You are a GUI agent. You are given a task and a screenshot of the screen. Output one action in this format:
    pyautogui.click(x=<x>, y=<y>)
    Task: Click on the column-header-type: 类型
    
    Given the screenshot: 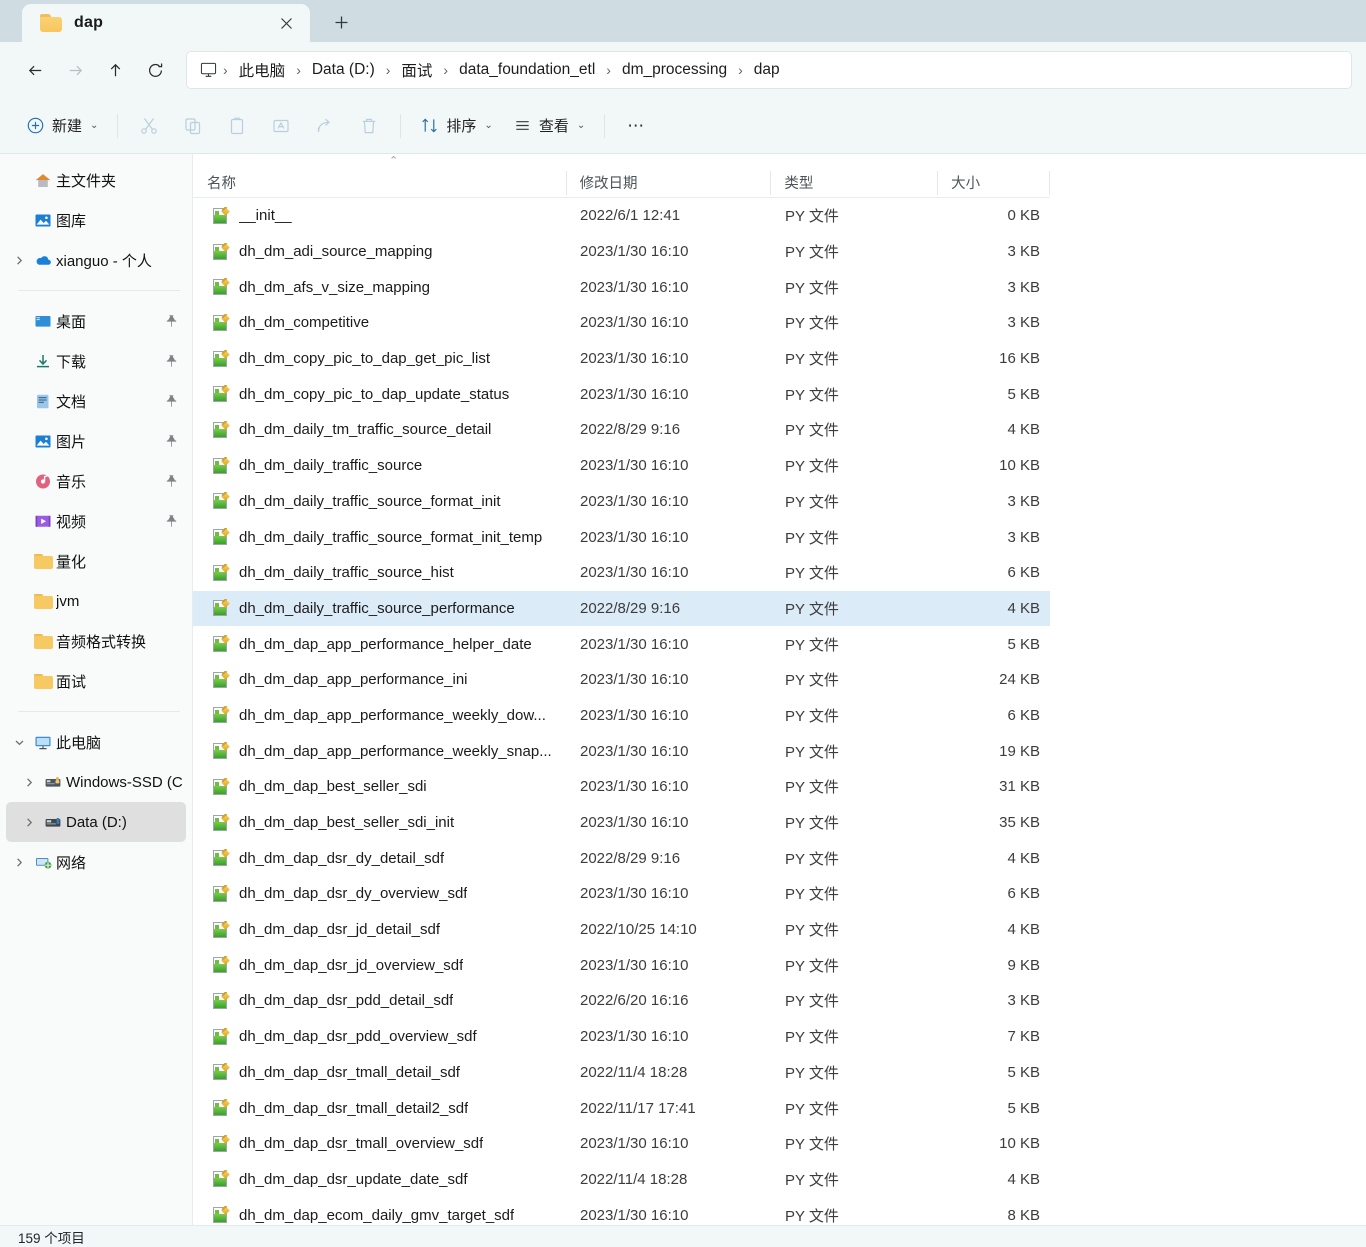 What is the action you would take?
    pyautogui.click(x=853, y=183)
    